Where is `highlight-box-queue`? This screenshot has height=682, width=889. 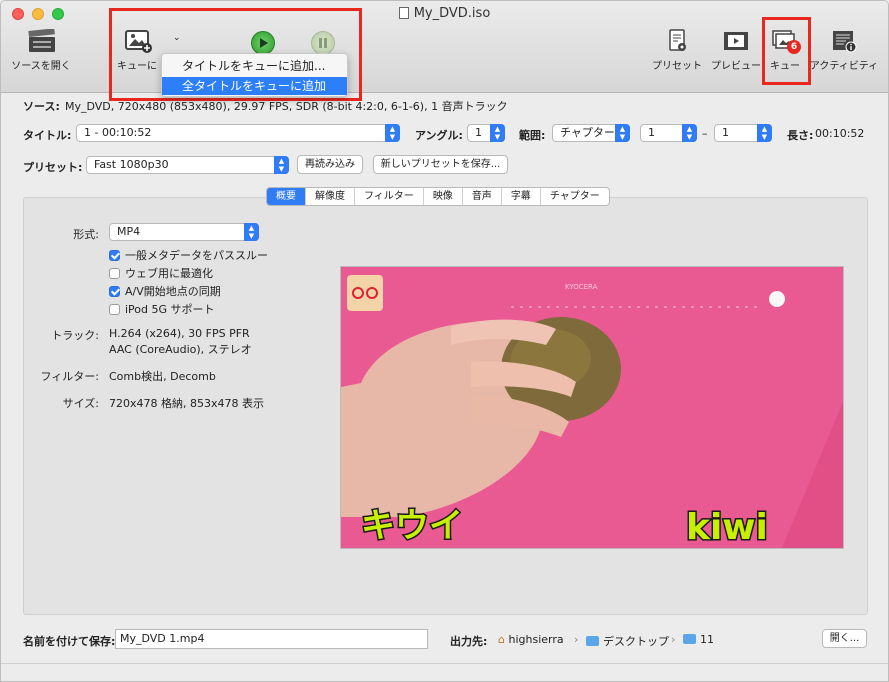 highlight-box-queue is located at coordinates (786, 51).